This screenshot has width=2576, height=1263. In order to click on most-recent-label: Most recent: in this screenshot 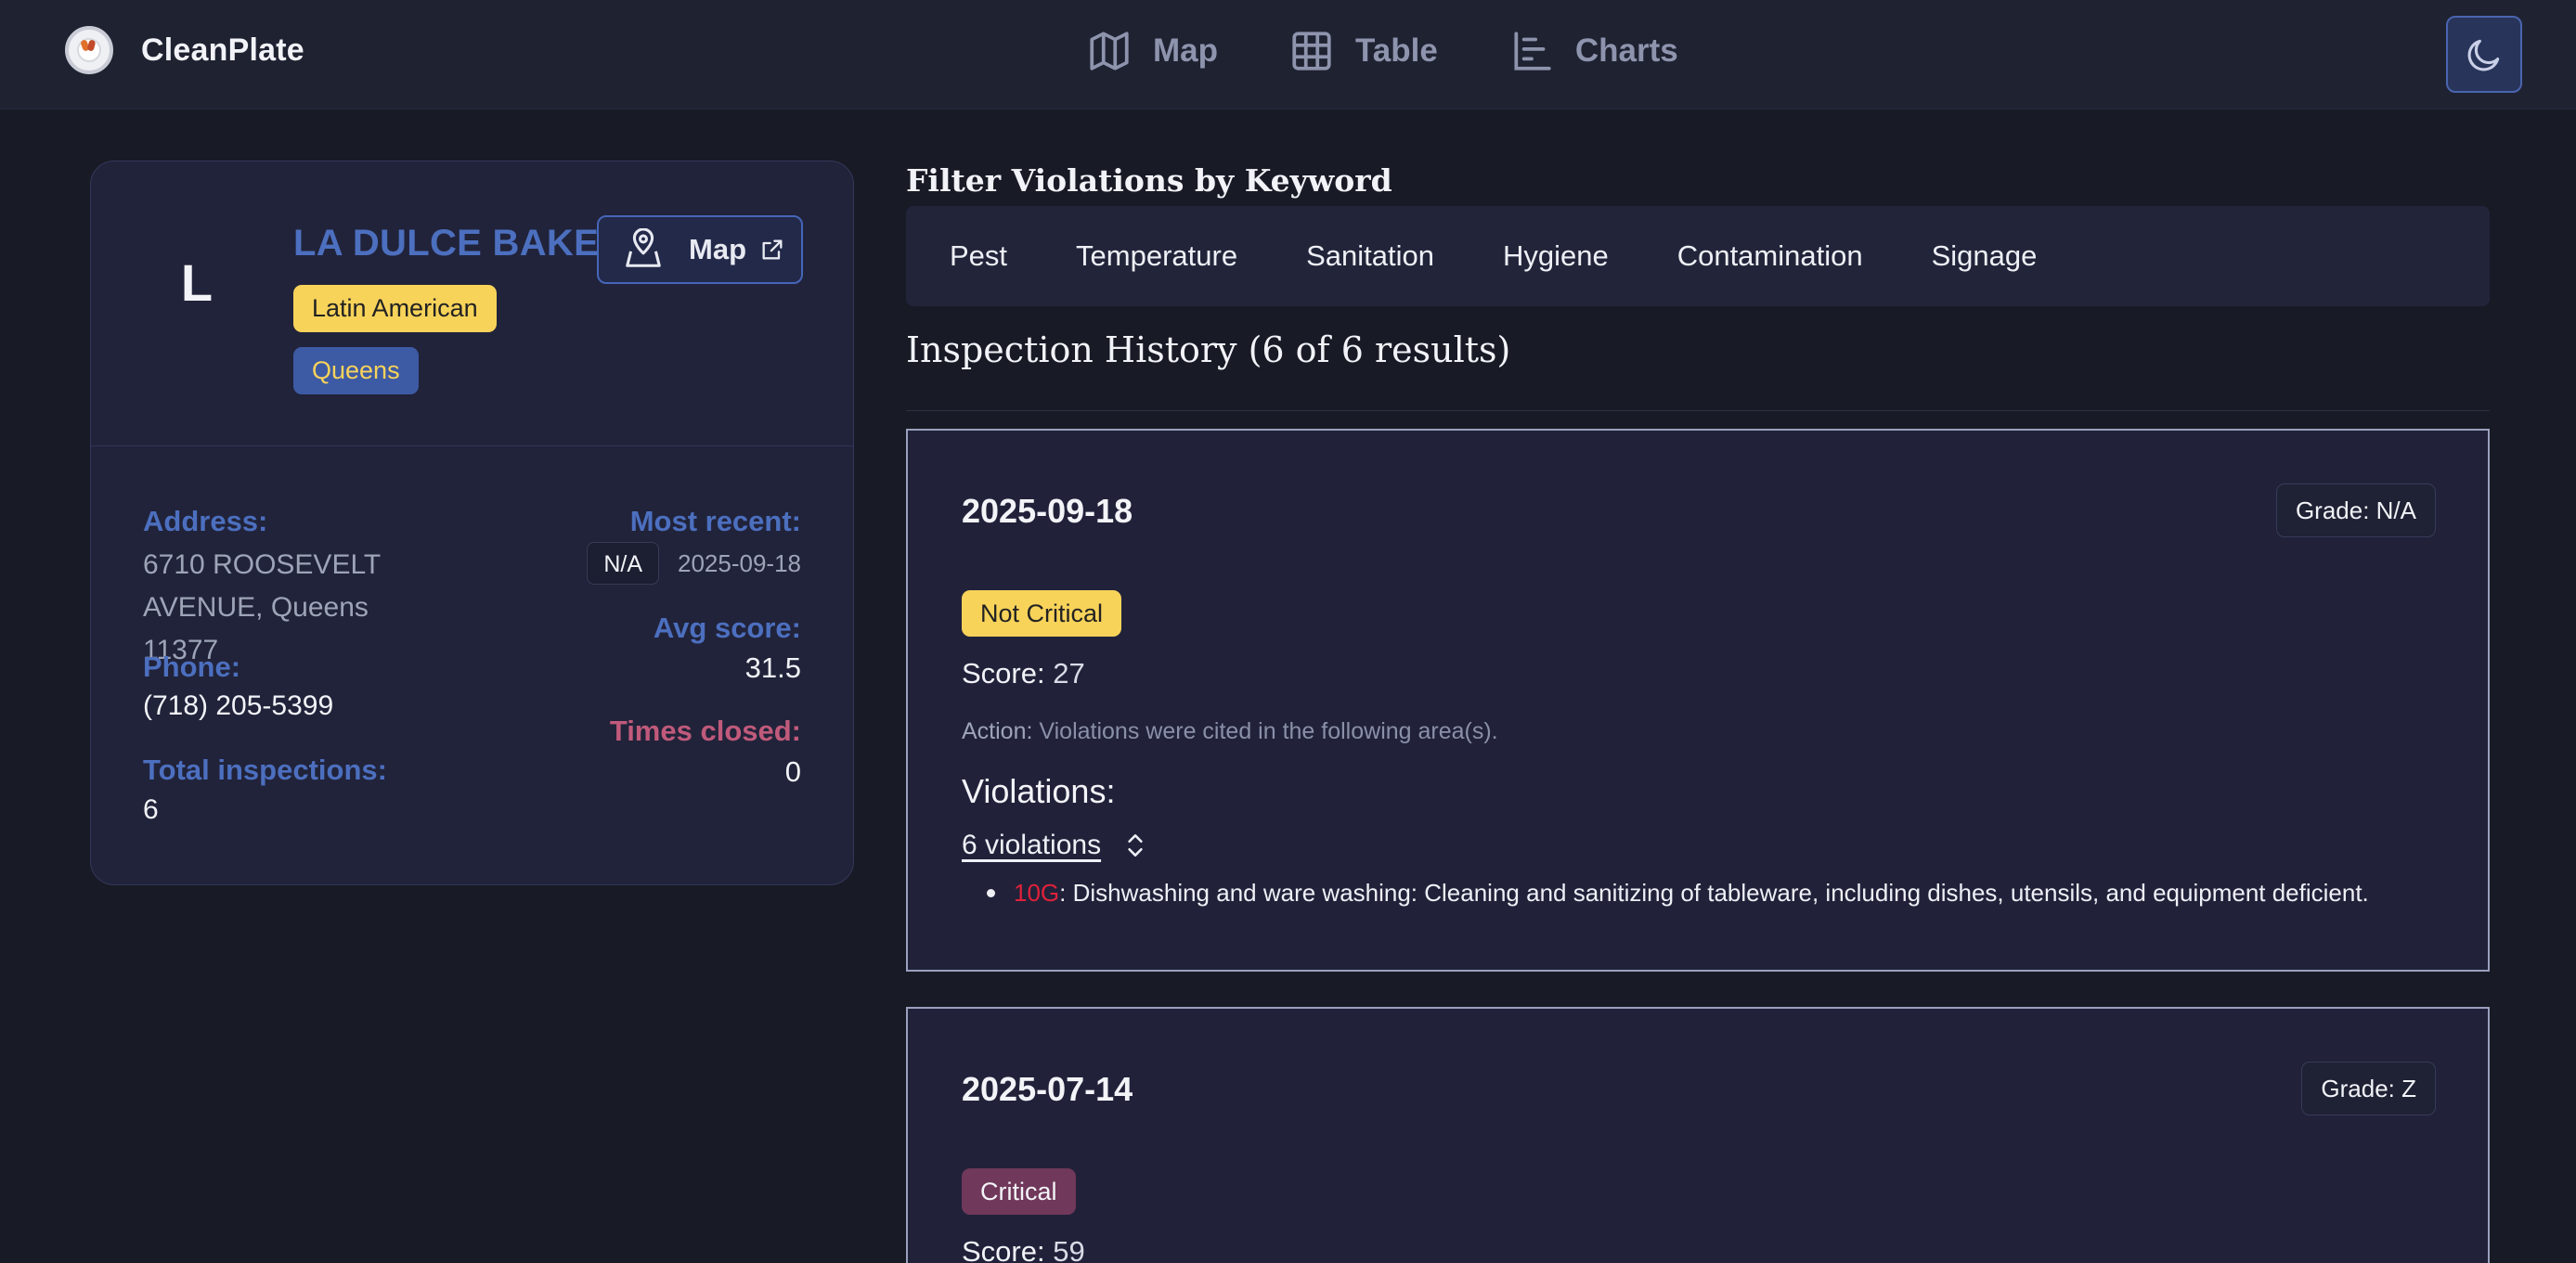, I will do `click(715, 521)`.